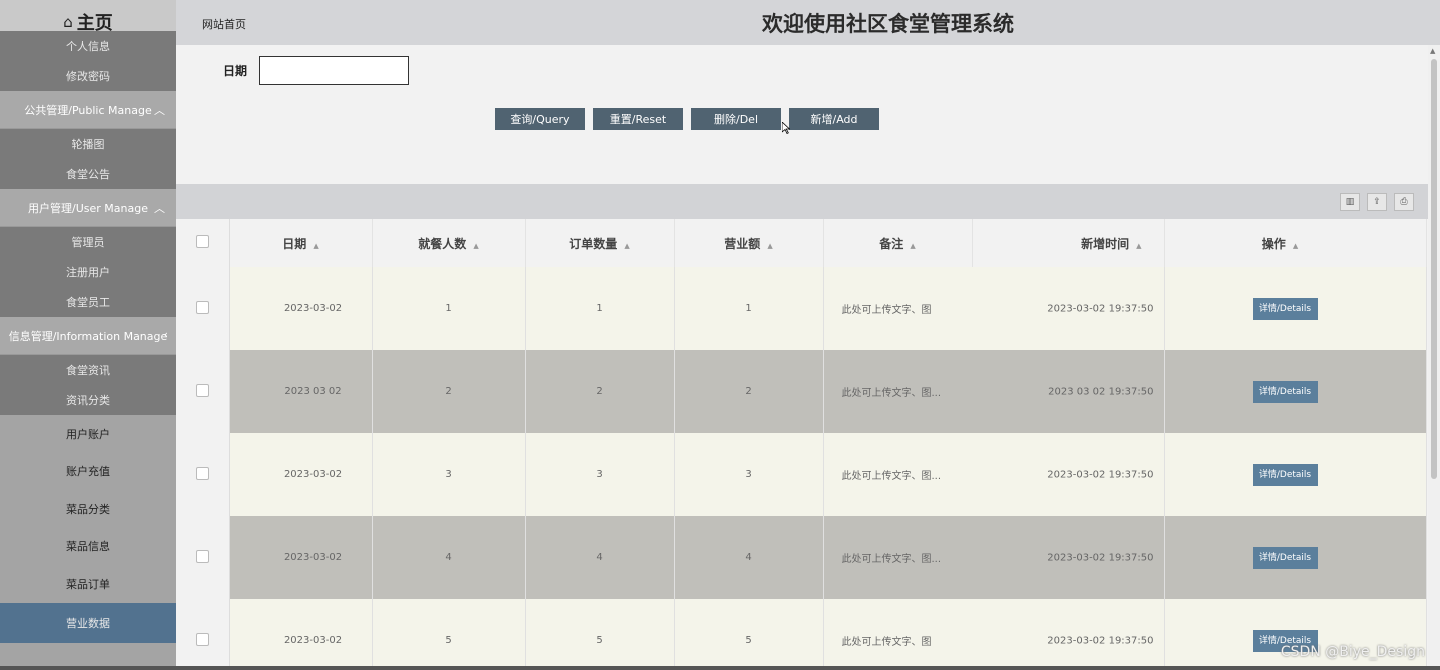 The height and width of the screenshot is (670, 1440). Describe the element at coordinates (202, 241) in the screenshot. I see `select-all-checkbox` at that location.